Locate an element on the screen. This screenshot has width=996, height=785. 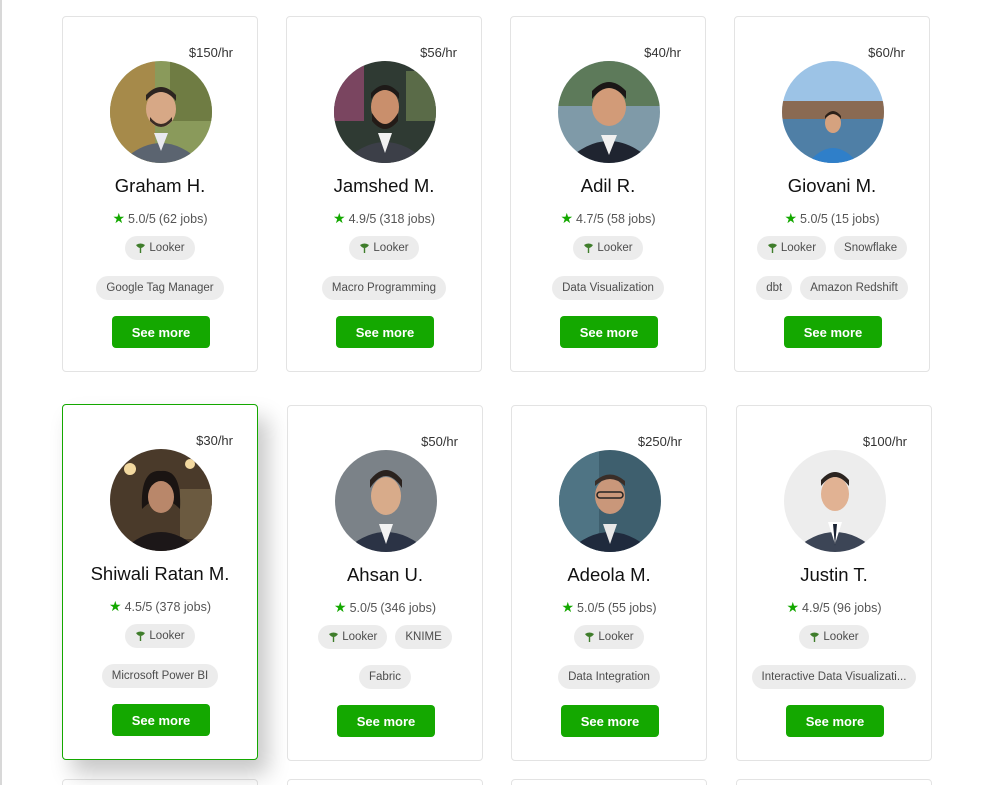
left-divider is located at coordinates (1, 392).